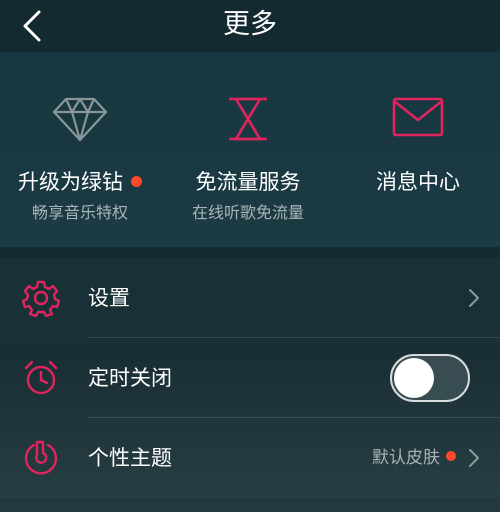 Image resolution: width=500 pixels, height=512 pixels. What do you see at coordinates (41, 298) in the screenshot?
I see `gear-icon` at bounding box center [41, 298].